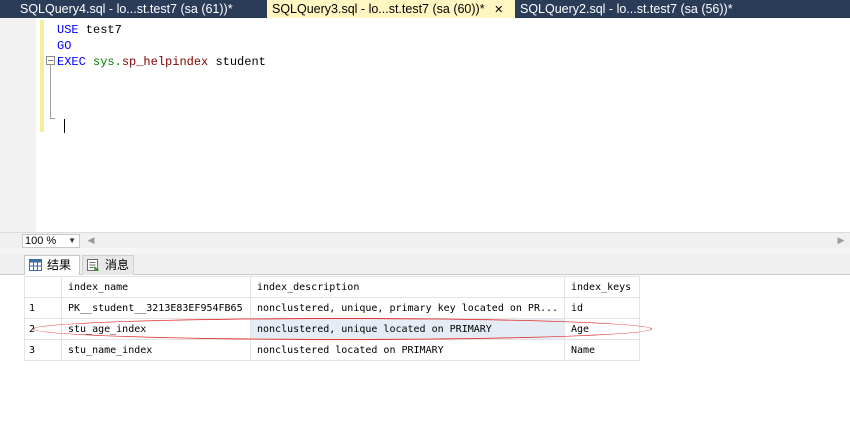 The image size is (850, 446). Describe the element at coordinates (68, 30) in the screenshot. I see `keyword: USE` at that location.